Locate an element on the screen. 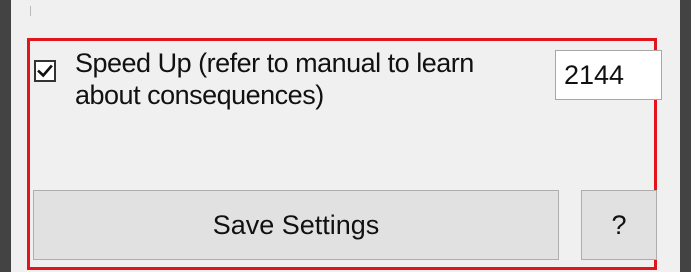 This screenshot has height=272, width=691. speed-up-checkbox is located at coordinates (45, 71).